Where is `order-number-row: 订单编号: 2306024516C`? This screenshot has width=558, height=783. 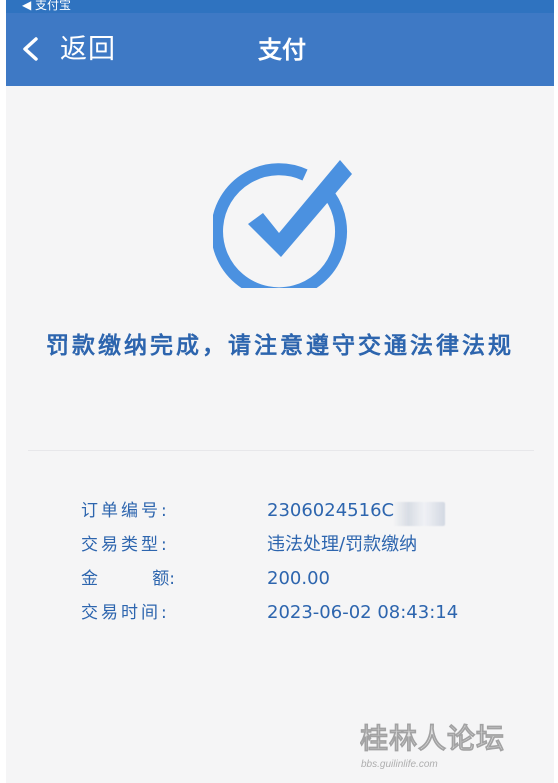 order-number-row: 订单编号: 2306024516C is located at coordinates (280, 511).